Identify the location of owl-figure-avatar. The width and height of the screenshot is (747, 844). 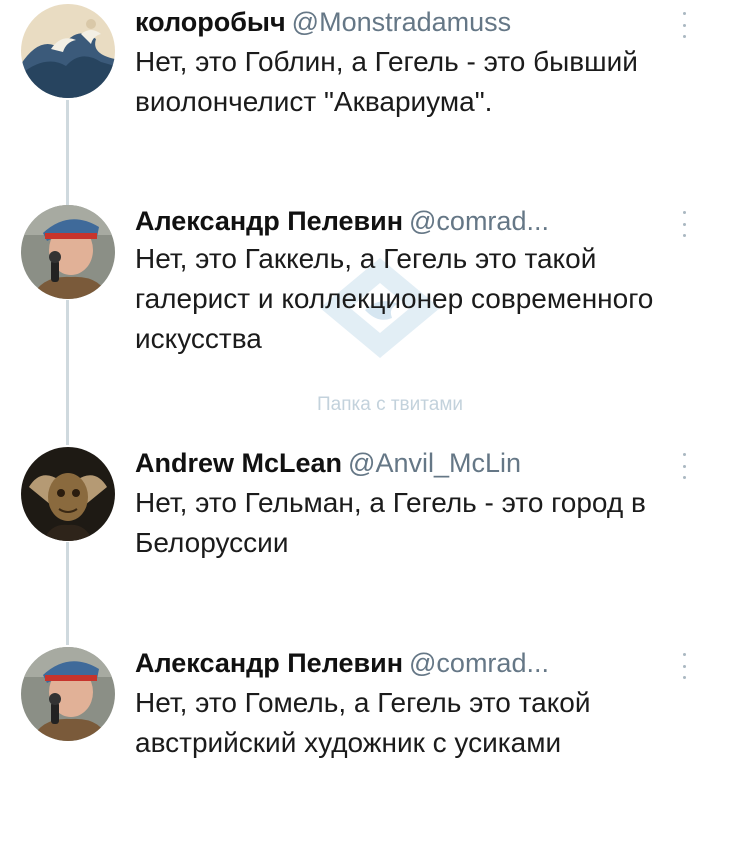
(68, 494).